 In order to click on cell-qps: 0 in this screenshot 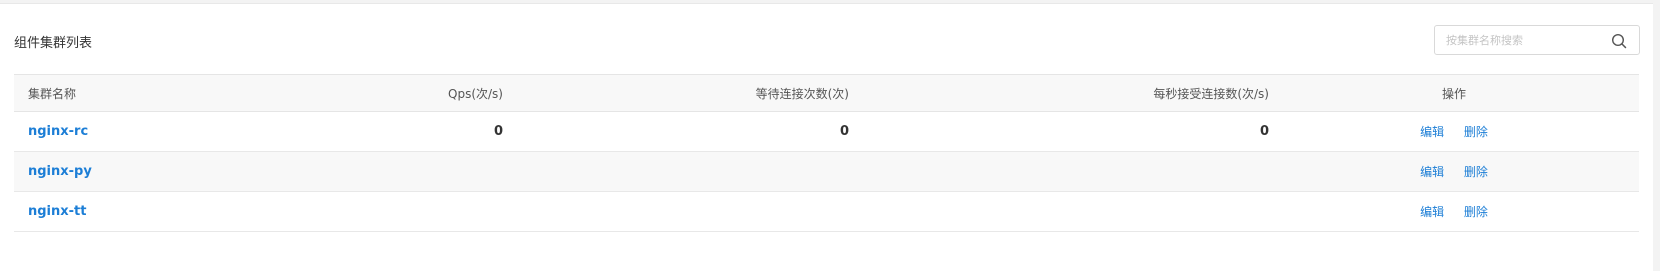, I will do `click(373, 131)`.